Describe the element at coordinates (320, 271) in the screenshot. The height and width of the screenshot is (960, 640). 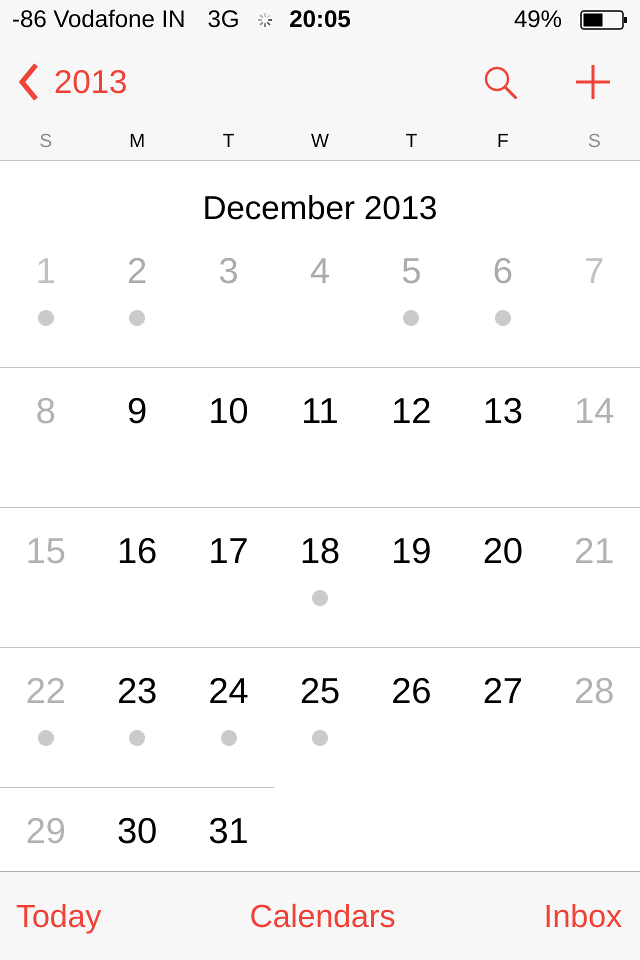
I see `day-number: 4` at that location.